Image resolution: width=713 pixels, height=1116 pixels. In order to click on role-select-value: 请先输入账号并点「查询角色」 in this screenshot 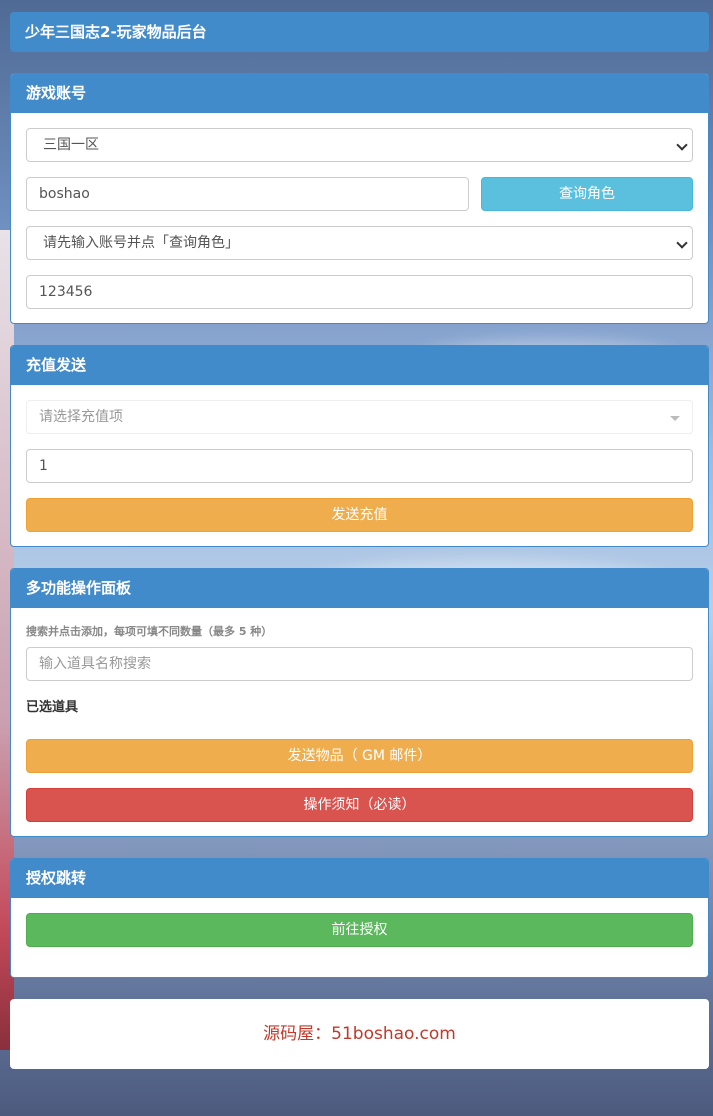, I will do `click(141, 243)`.